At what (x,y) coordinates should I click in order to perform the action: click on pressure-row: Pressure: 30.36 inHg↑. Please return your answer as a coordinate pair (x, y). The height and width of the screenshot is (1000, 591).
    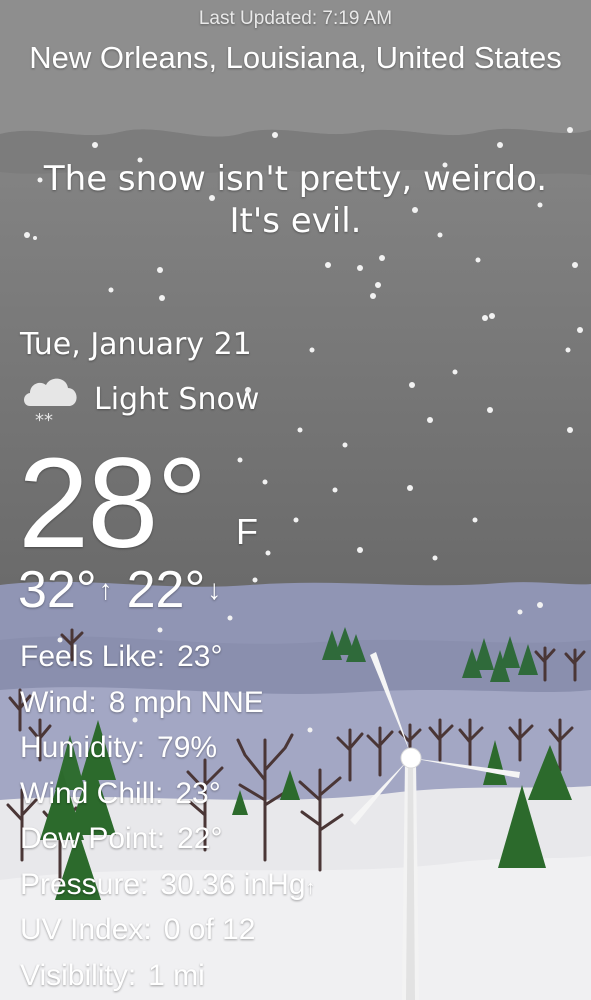
    Looking at the image, I should click on (168, 885).